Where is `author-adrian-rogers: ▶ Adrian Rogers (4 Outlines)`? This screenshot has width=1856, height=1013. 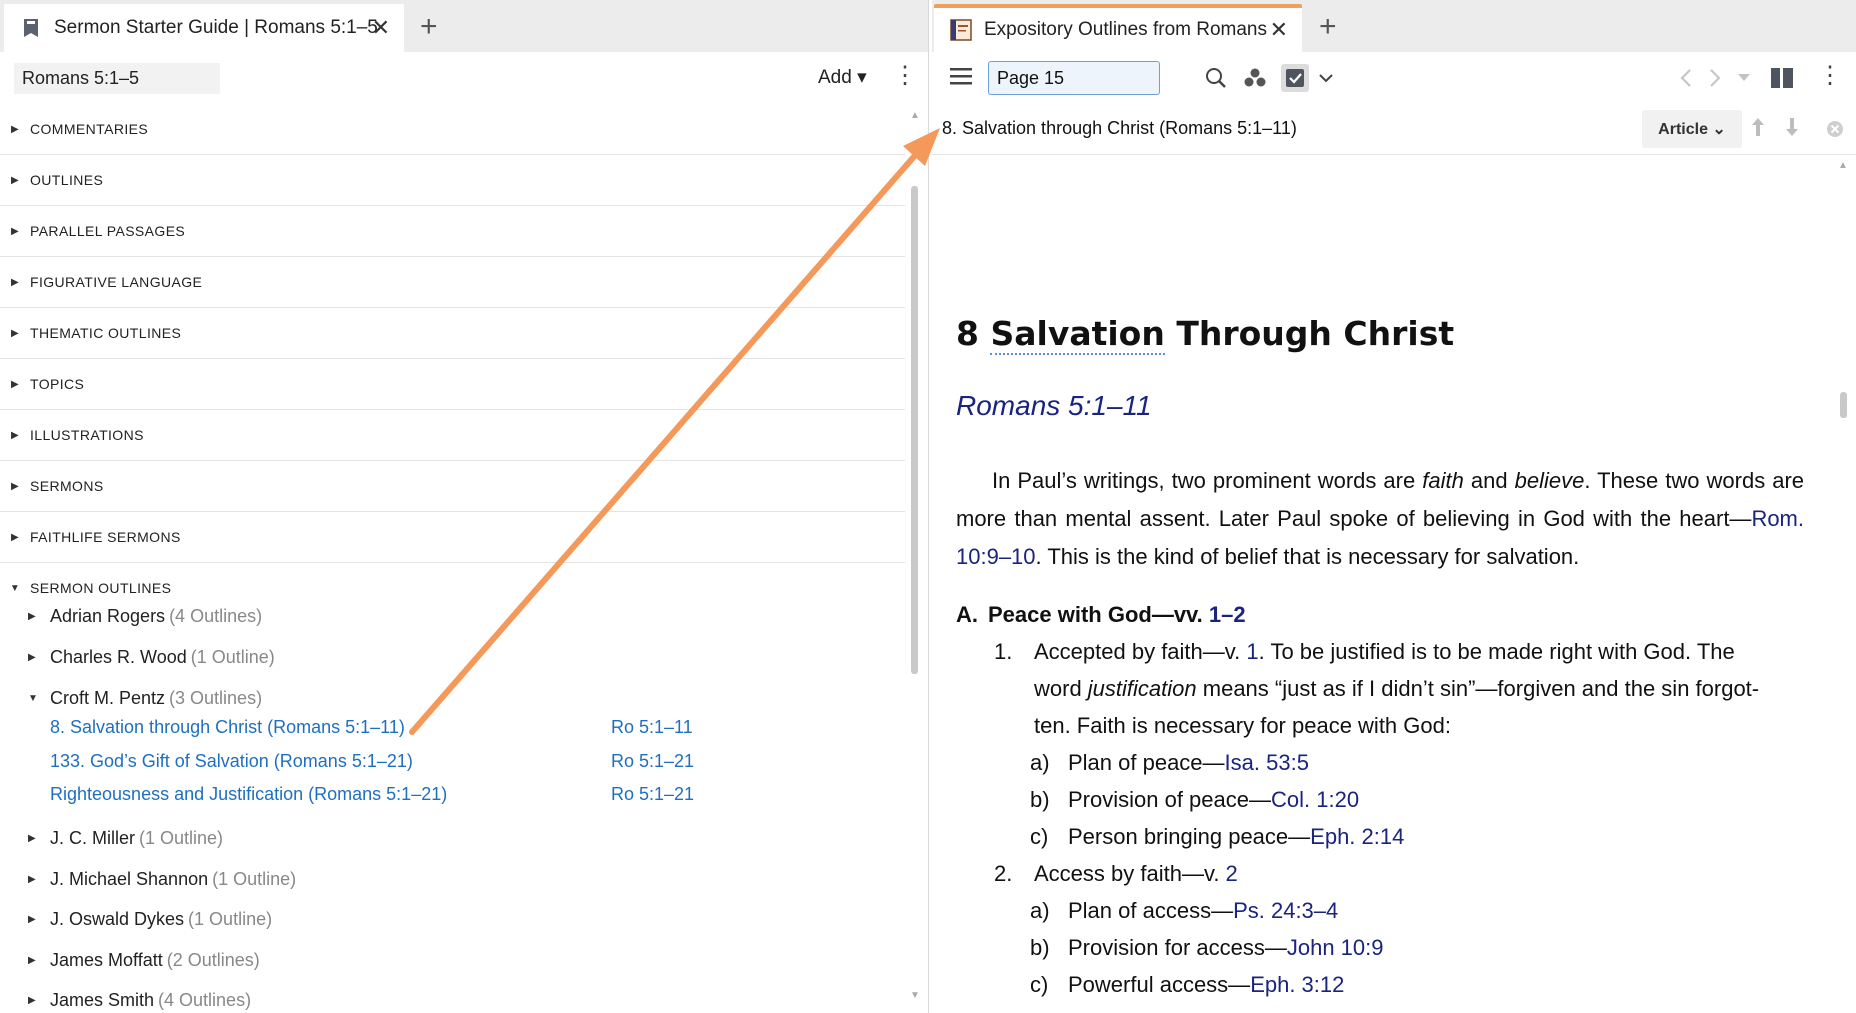 author-adrian-rogers: ▶ Adrian Rogers (4 Outlines) is located at coordinates (145, 616).